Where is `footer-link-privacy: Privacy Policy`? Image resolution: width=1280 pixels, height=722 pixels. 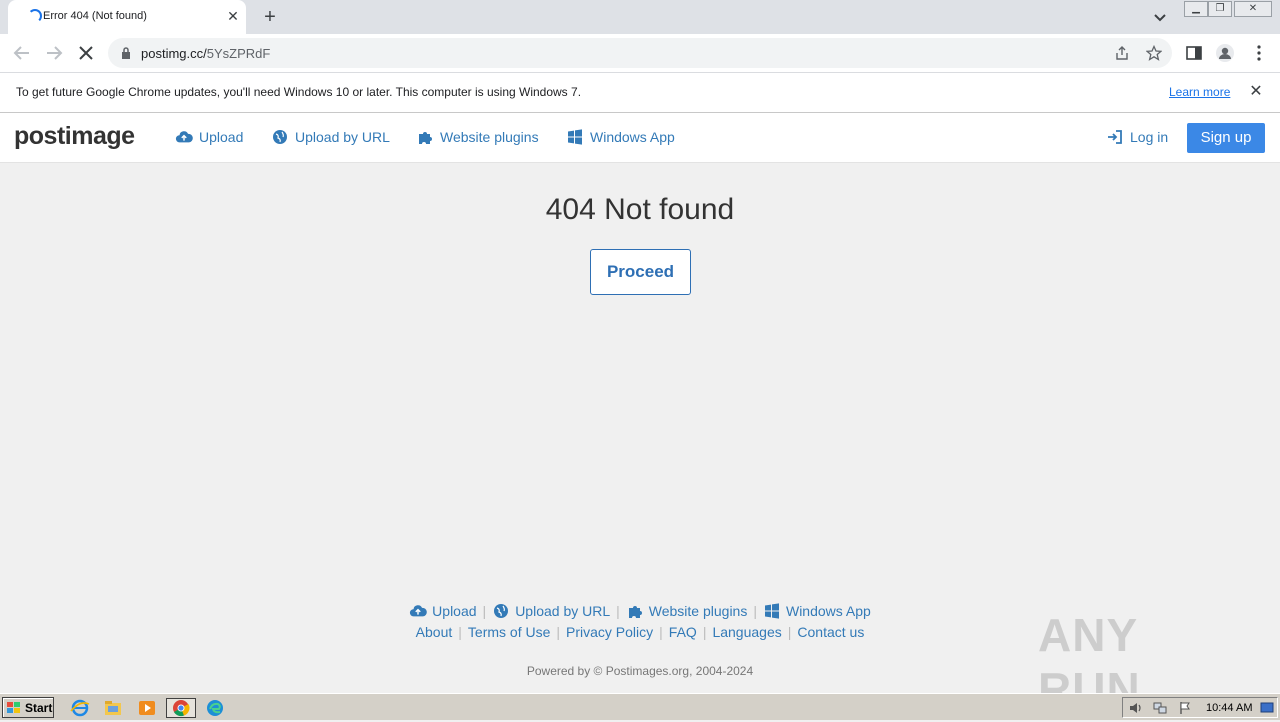
footer-link-privacy: Privacy Policy is located at coordinates (609, 632).